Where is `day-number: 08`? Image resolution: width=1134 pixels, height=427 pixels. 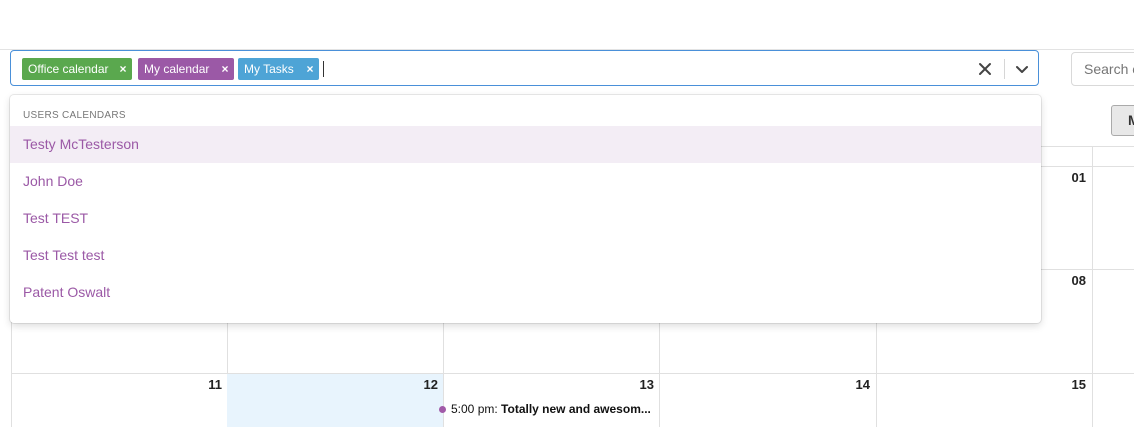 day-number: 08 is located at coordinates (1078, 280).